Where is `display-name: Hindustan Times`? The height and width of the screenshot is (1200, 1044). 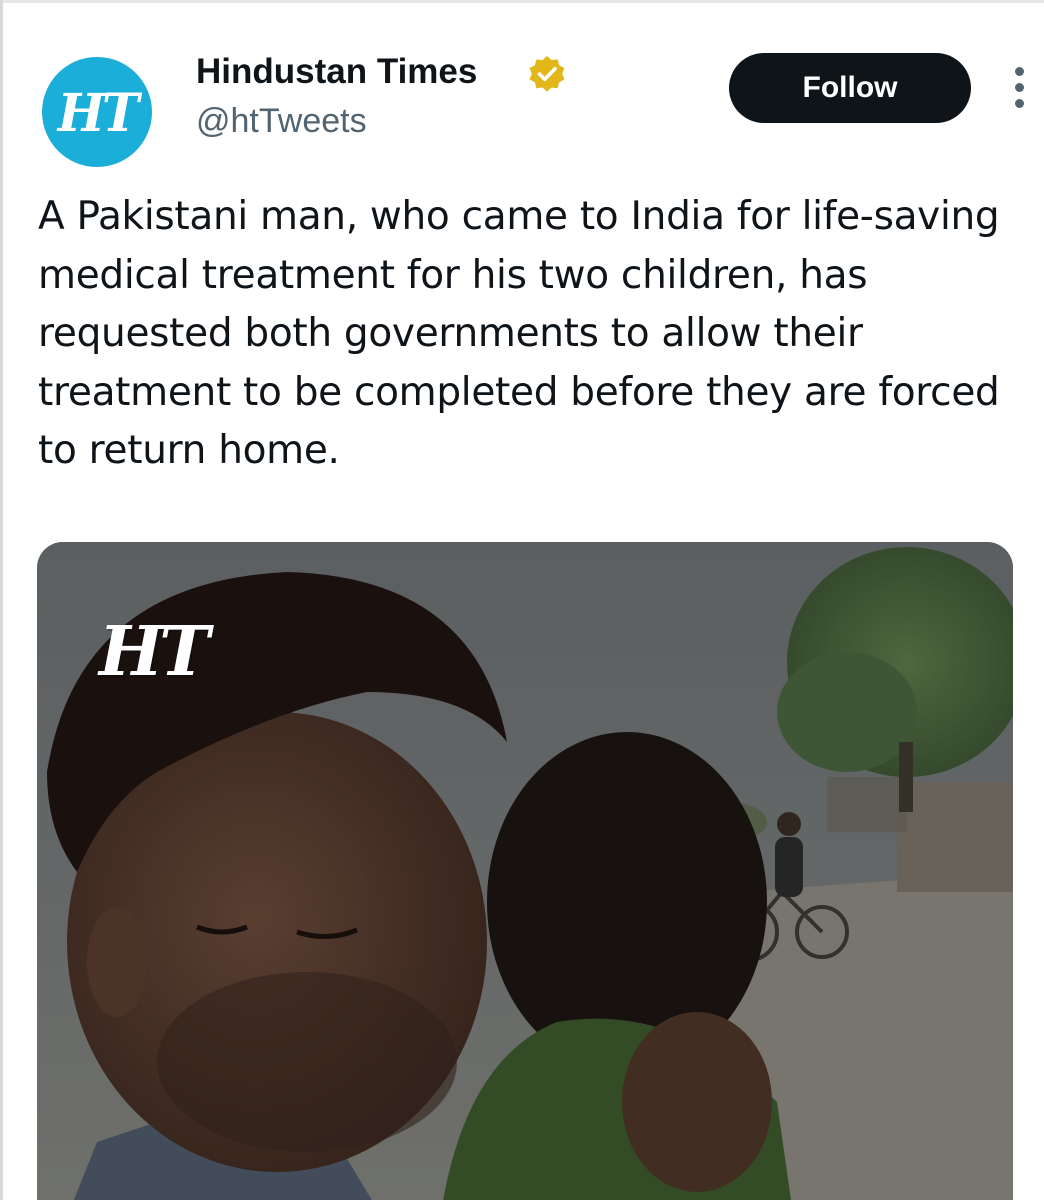
display-name: Hindustan Times is located at coordinates (336, 72).